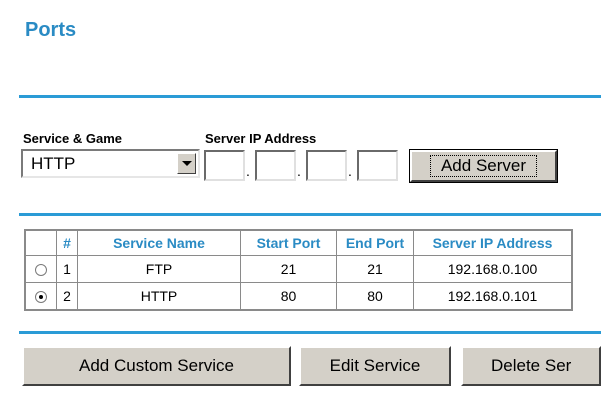 The image size is (601, 394). What do you see at coordinates (288, 296) in the screenshot?
I see `row-start-port: 80` at bounding box center [288, 296].